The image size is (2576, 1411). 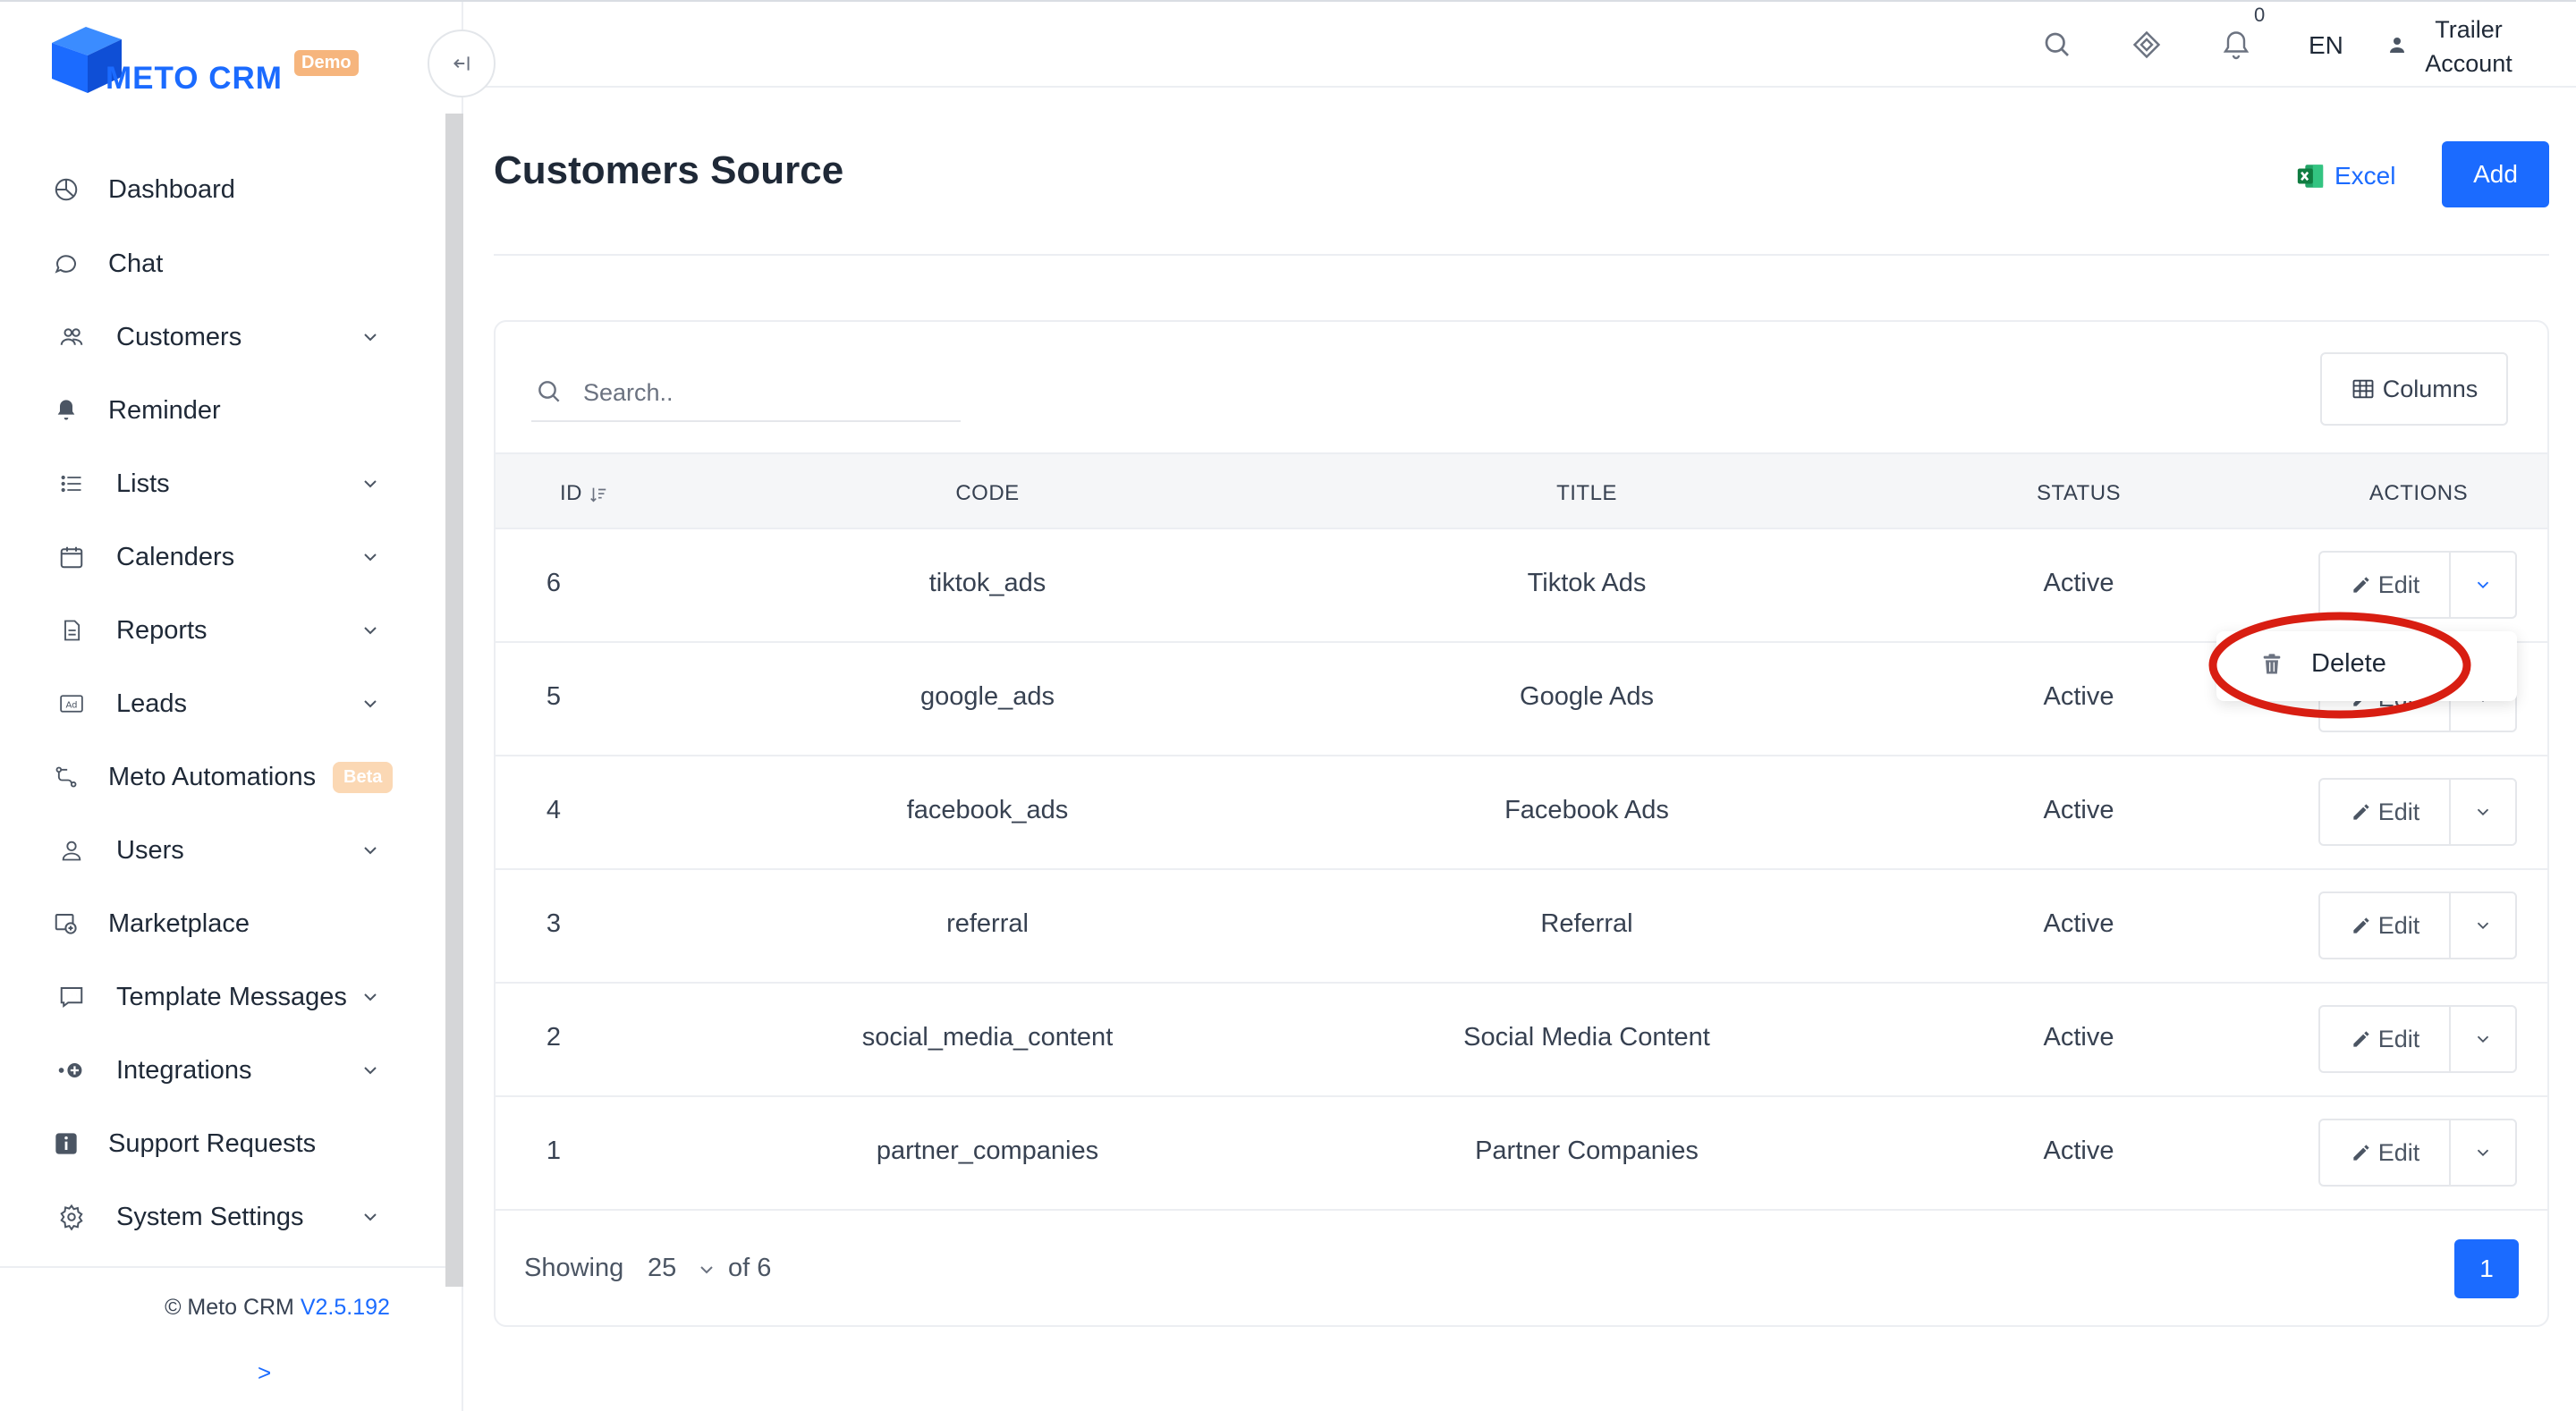 What do you see at coordinates (2147, 45) in the screenshot?
I see `diamond-shortcut-icon` at bounding box center [2147, 45].